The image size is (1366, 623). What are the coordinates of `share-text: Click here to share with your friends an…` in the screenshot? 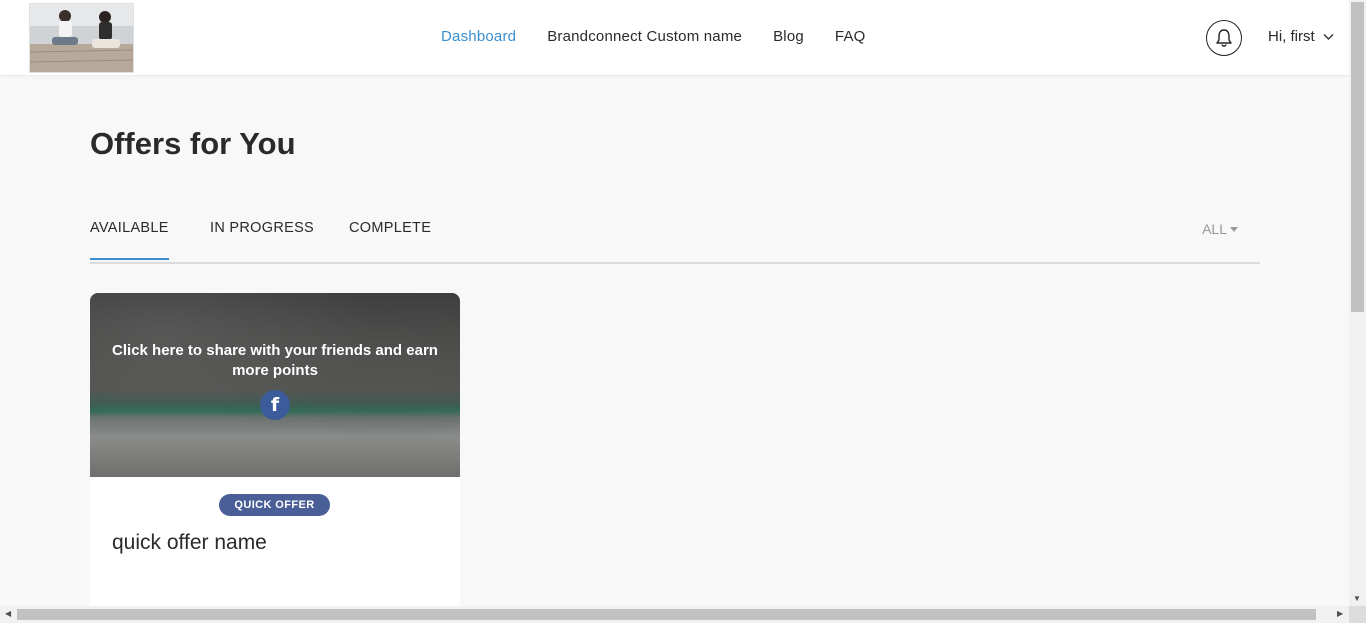 It's located at (275, 360).